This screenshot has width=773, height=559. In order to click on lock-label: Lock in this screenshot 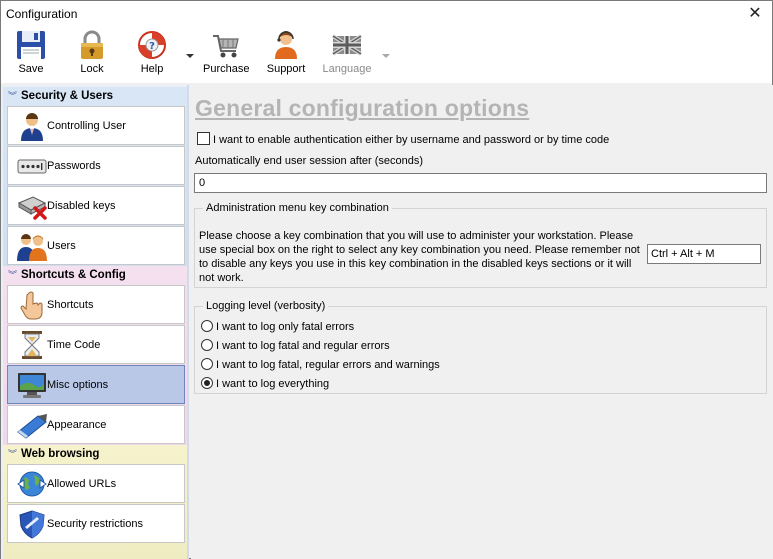, I will do `click(92, 69)`.